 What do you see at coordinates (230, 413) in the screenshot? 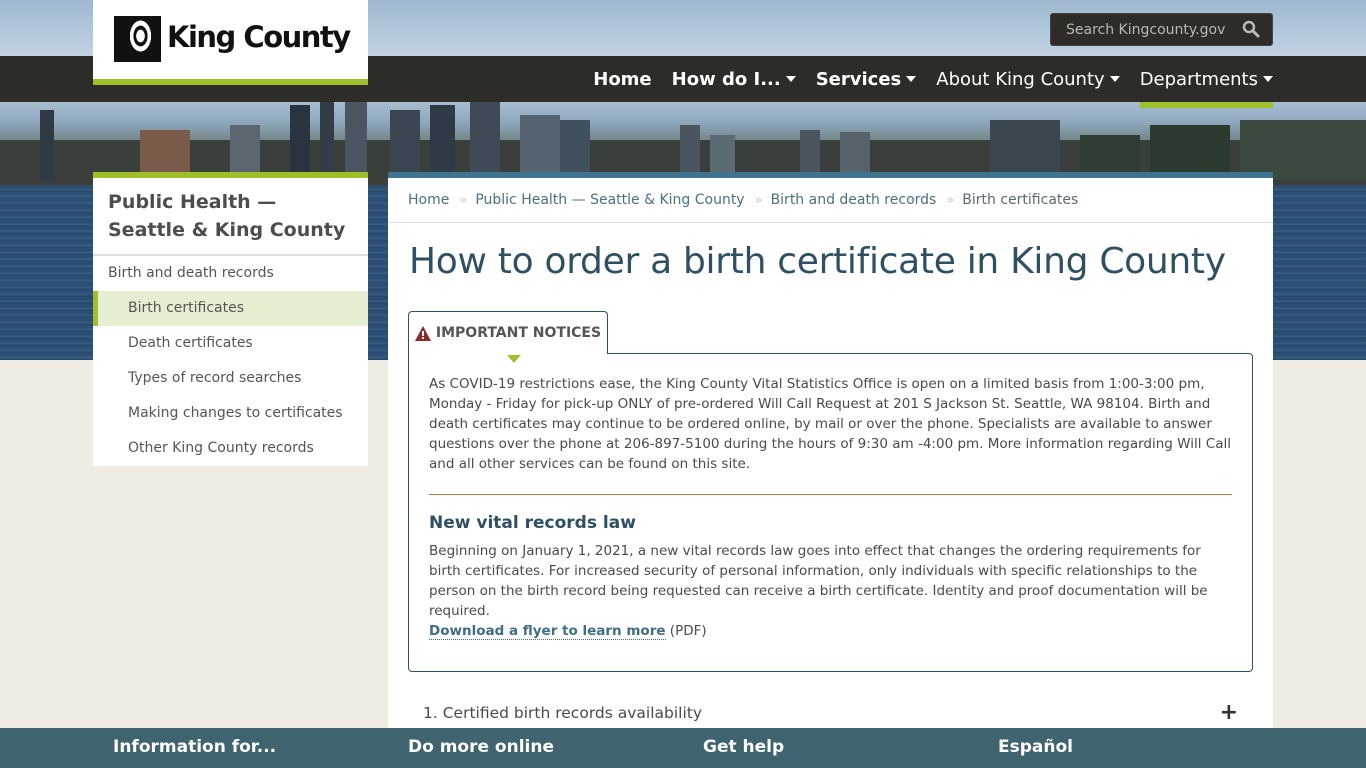
I see `sidebar-item-making-changes: Making changes to certificates` at bounding box center [230, 413].